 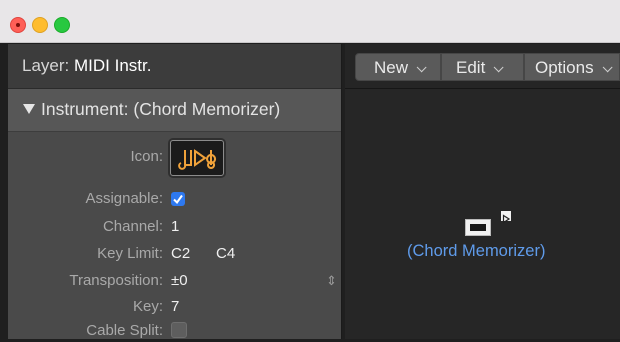 What do you see at coordinates (112, 65) in the screenshot?
I see `layer-value: MIDI Instr.` at bounding box center [112, 65].